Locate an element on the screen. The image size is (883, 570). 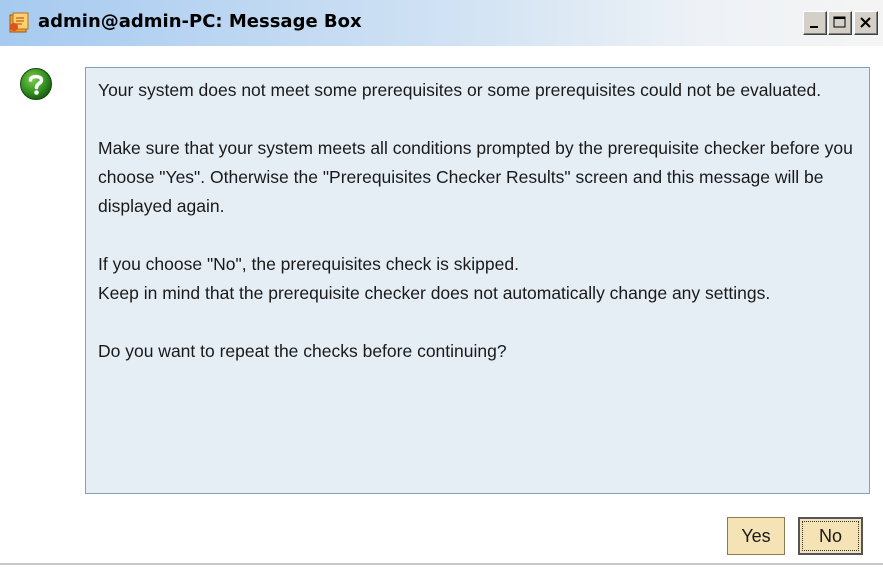
app-icon is located at coordinates (19, 23).